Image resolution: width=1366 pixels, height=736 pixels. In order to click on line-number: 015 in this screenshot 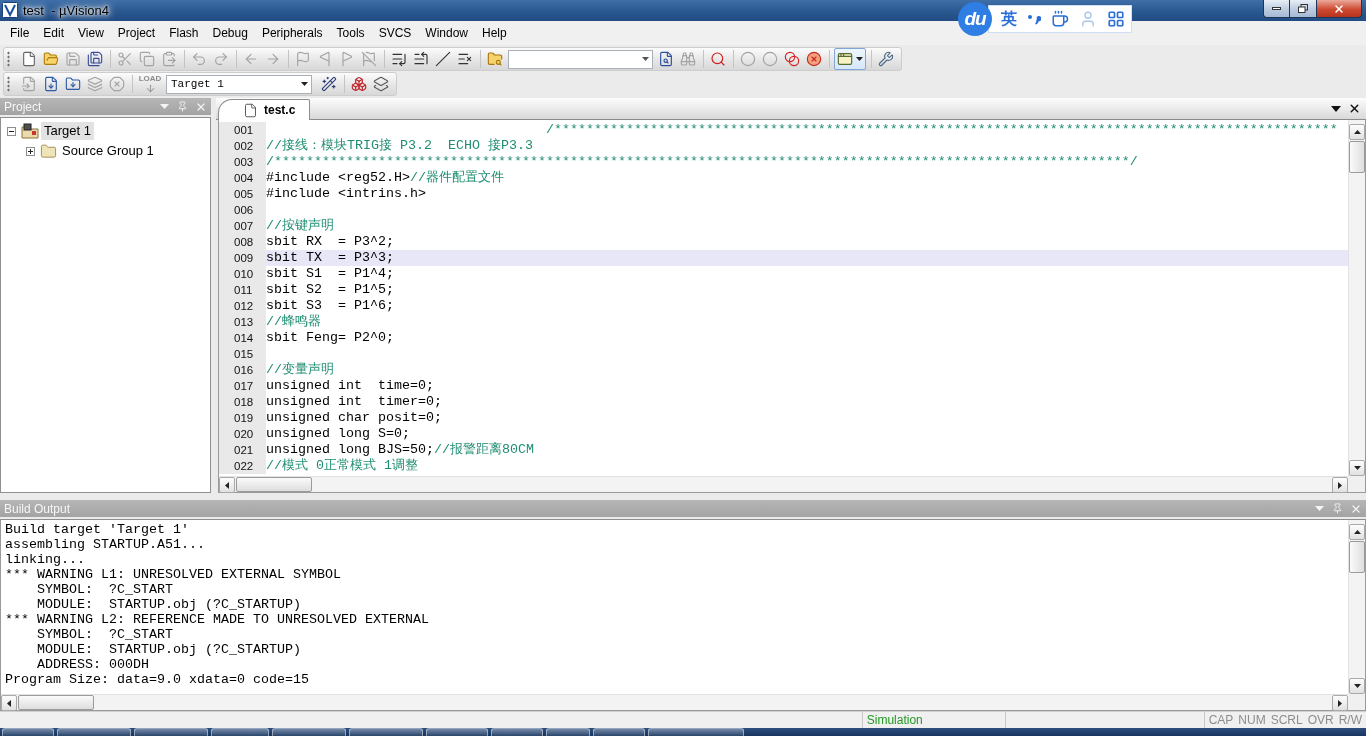, I will do `click(242, 354)`.